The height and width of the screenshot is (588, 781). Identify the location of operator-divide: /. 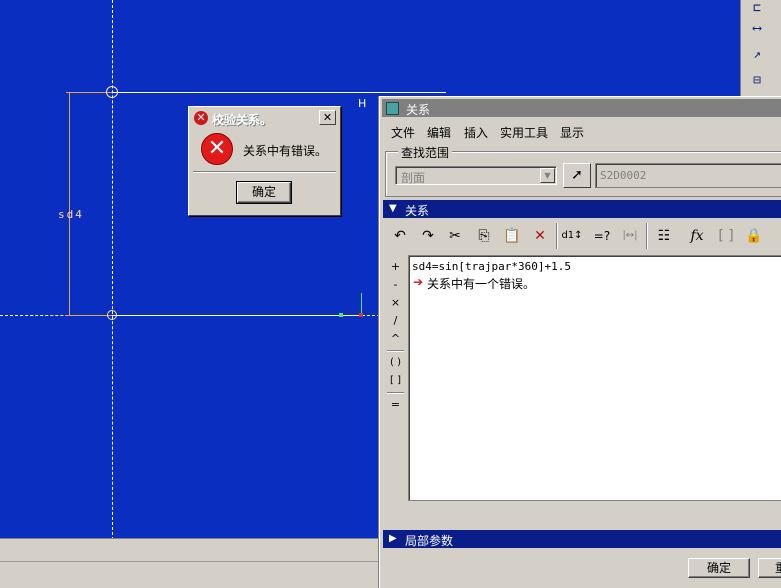
(395, 320).